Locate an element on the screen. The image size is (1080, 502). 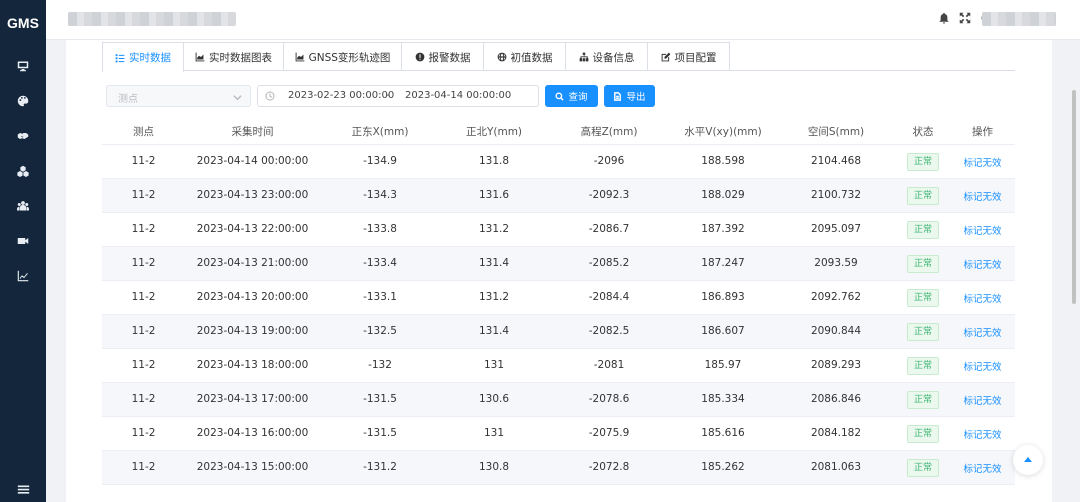
cell-y: 130.8 is located at coordinates (494, 467).